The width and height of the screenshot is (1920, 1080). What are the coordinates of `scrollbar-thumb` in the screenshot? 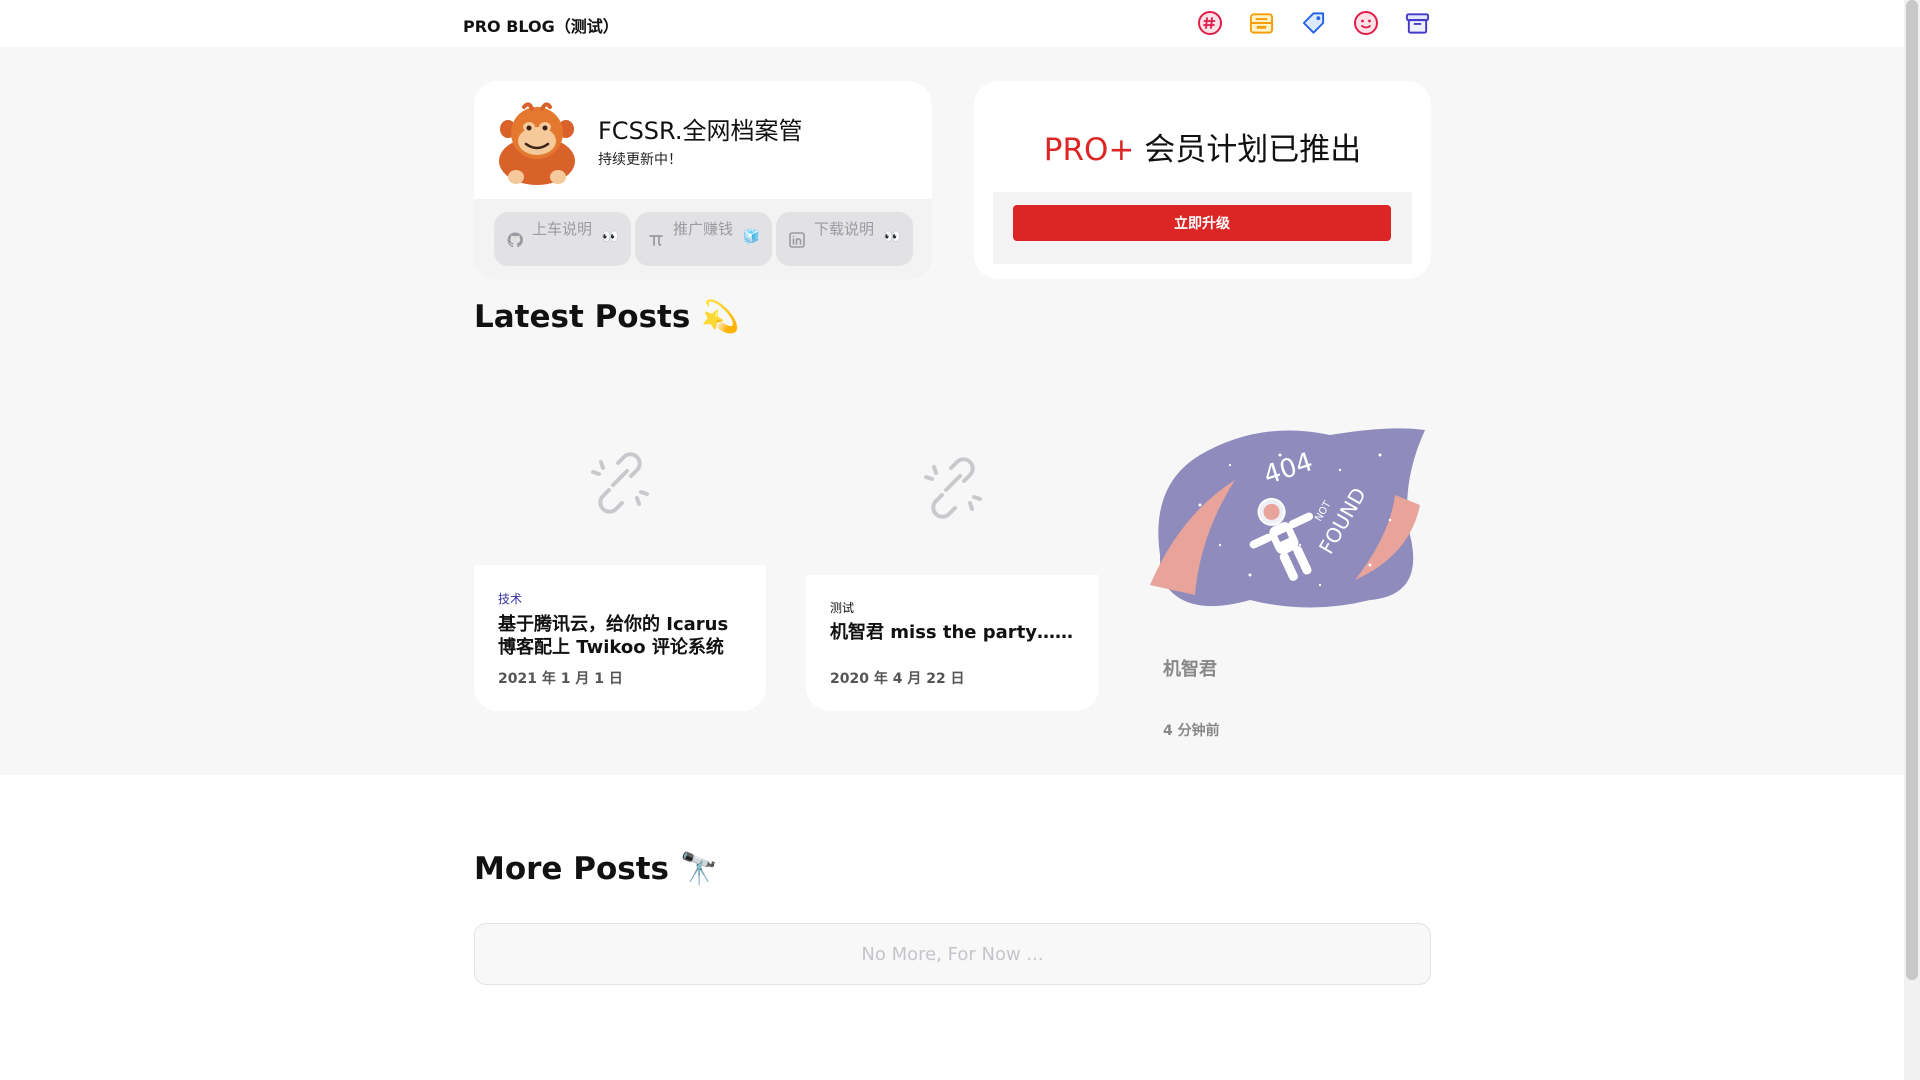 It's located at (1912, 490).